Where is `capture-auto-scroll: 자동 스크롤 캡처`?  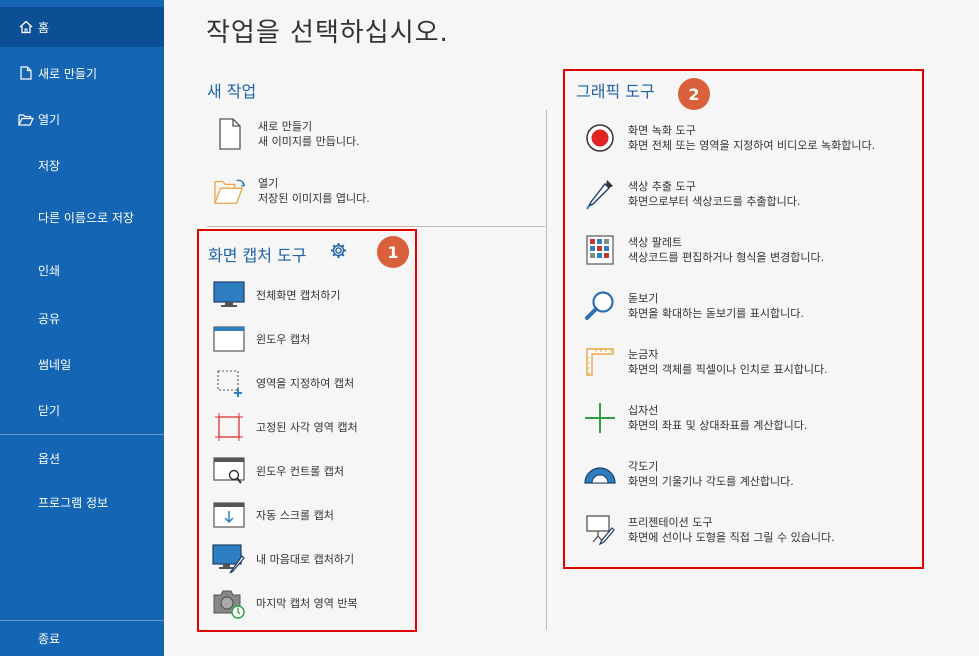
capture-auto-scroll: 자동 스크롤 캡처 is located at coordinates (273, 515).